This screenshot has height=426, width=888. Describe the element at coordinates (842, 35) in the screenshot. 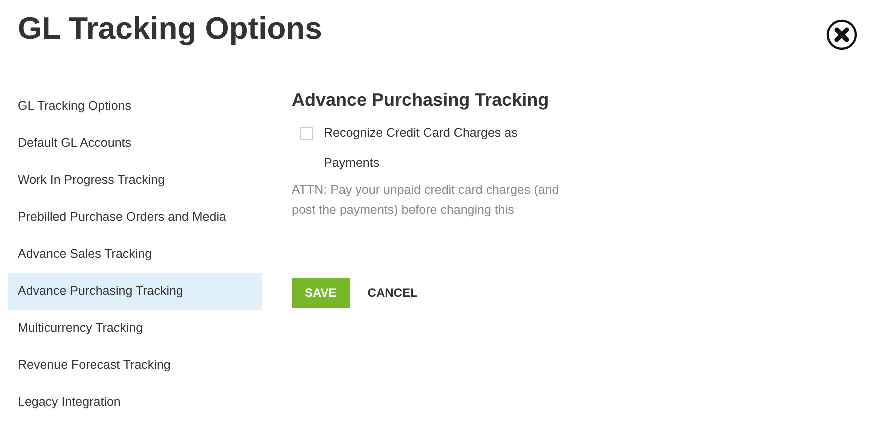

I see `close-icon` at that location.